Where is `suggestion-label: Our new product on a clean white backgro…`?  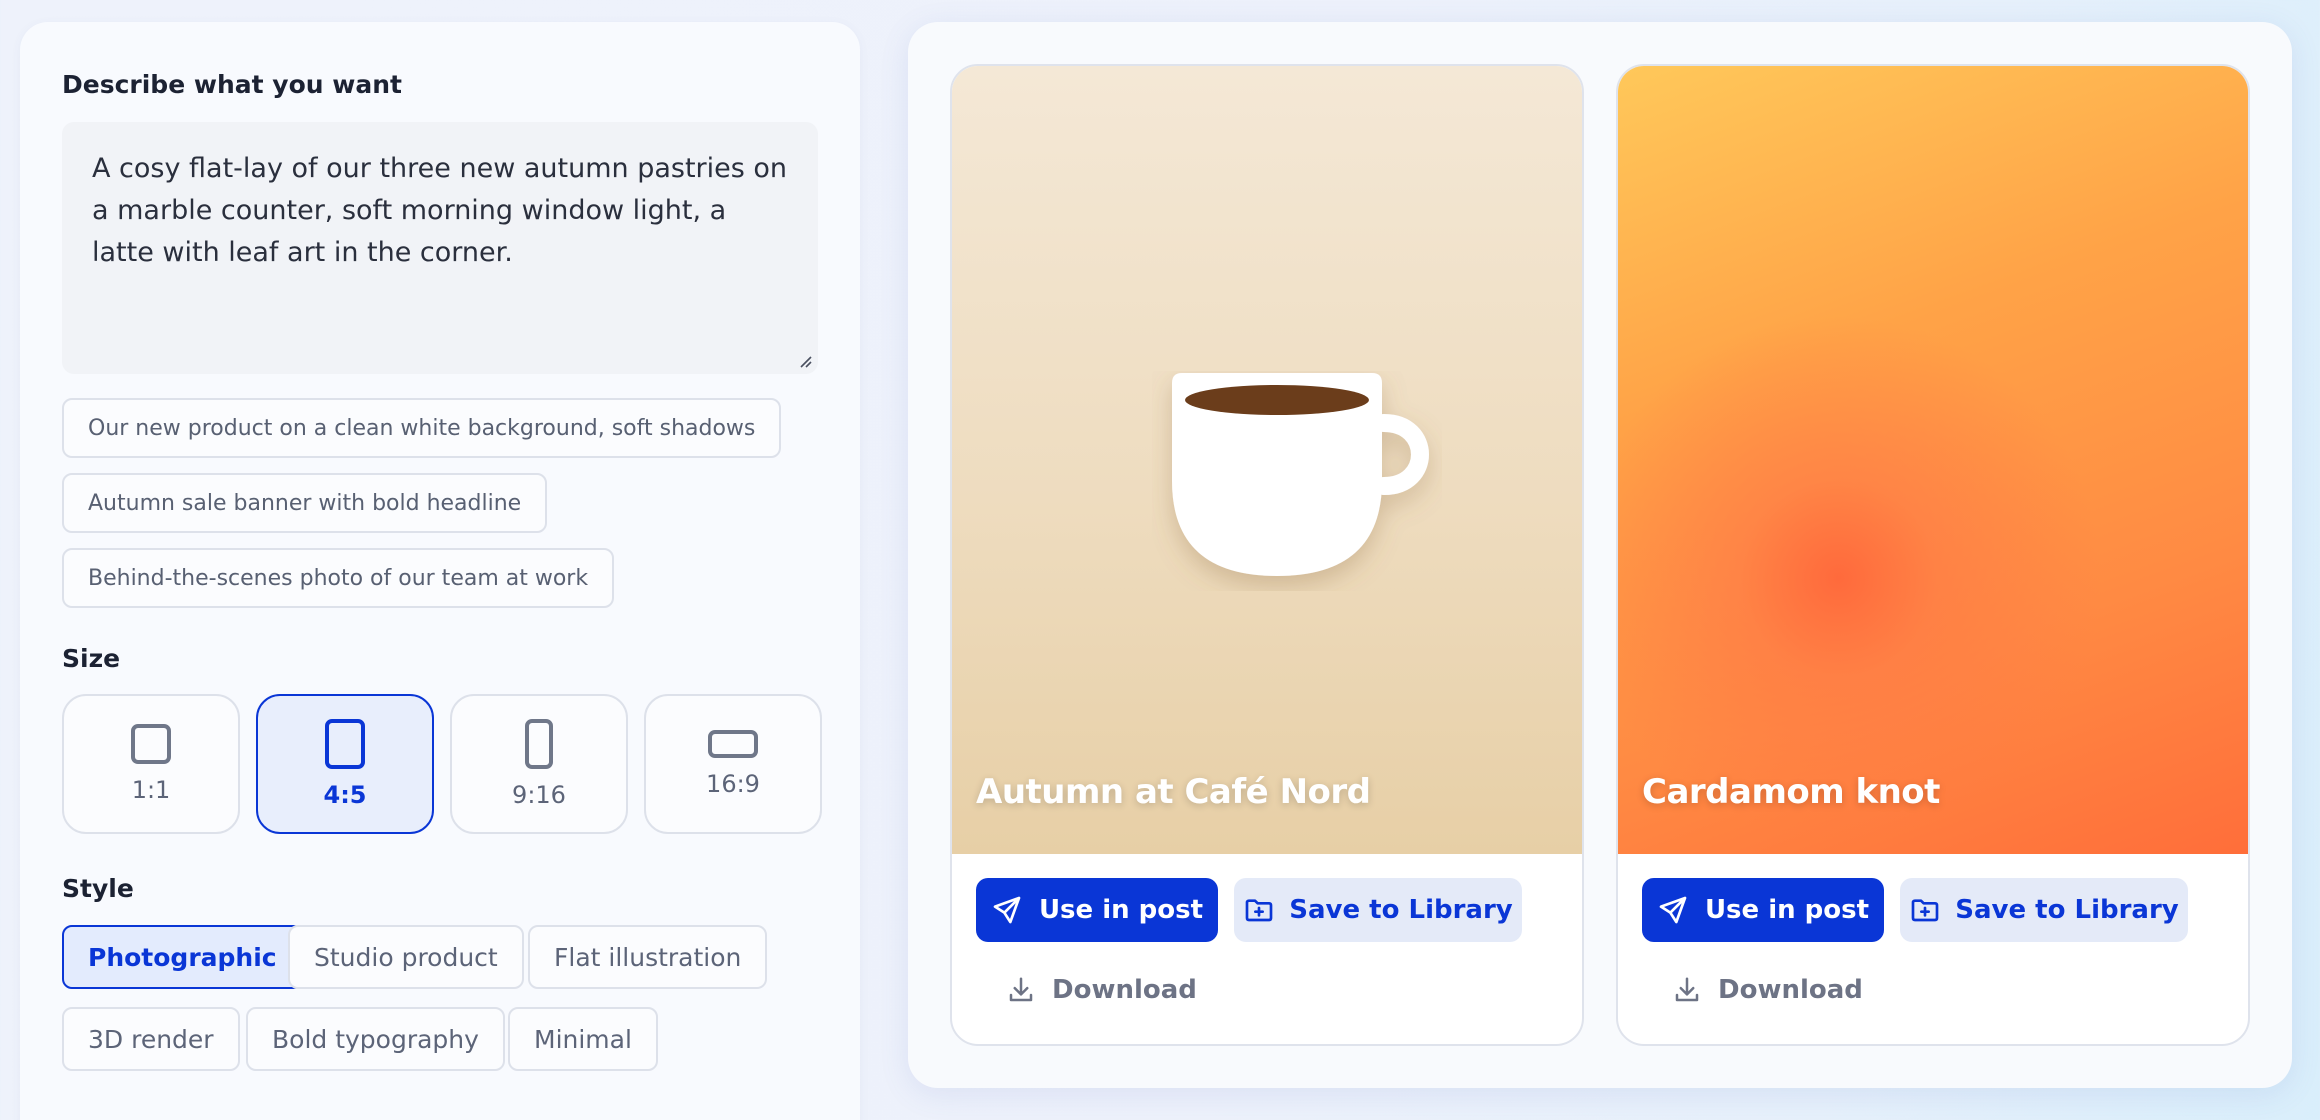 suggestion-label: Our new product on a clean white backgro… is located at coordinates (422, 428).